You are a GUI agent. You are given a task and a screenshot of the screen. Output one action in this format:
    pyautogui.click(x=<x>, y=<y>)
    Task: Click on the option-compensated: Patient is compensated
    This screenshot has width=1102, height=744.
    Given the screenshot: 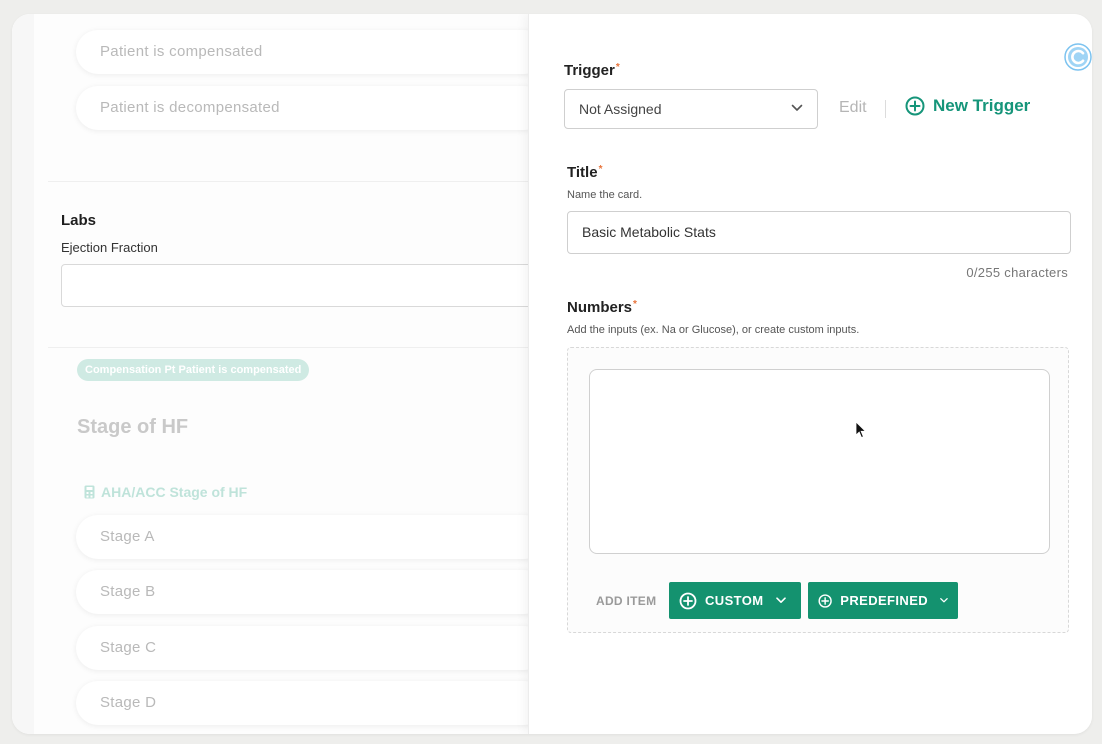 What is the action you would take?
    pyautogui.click(x=303, y=52)
    